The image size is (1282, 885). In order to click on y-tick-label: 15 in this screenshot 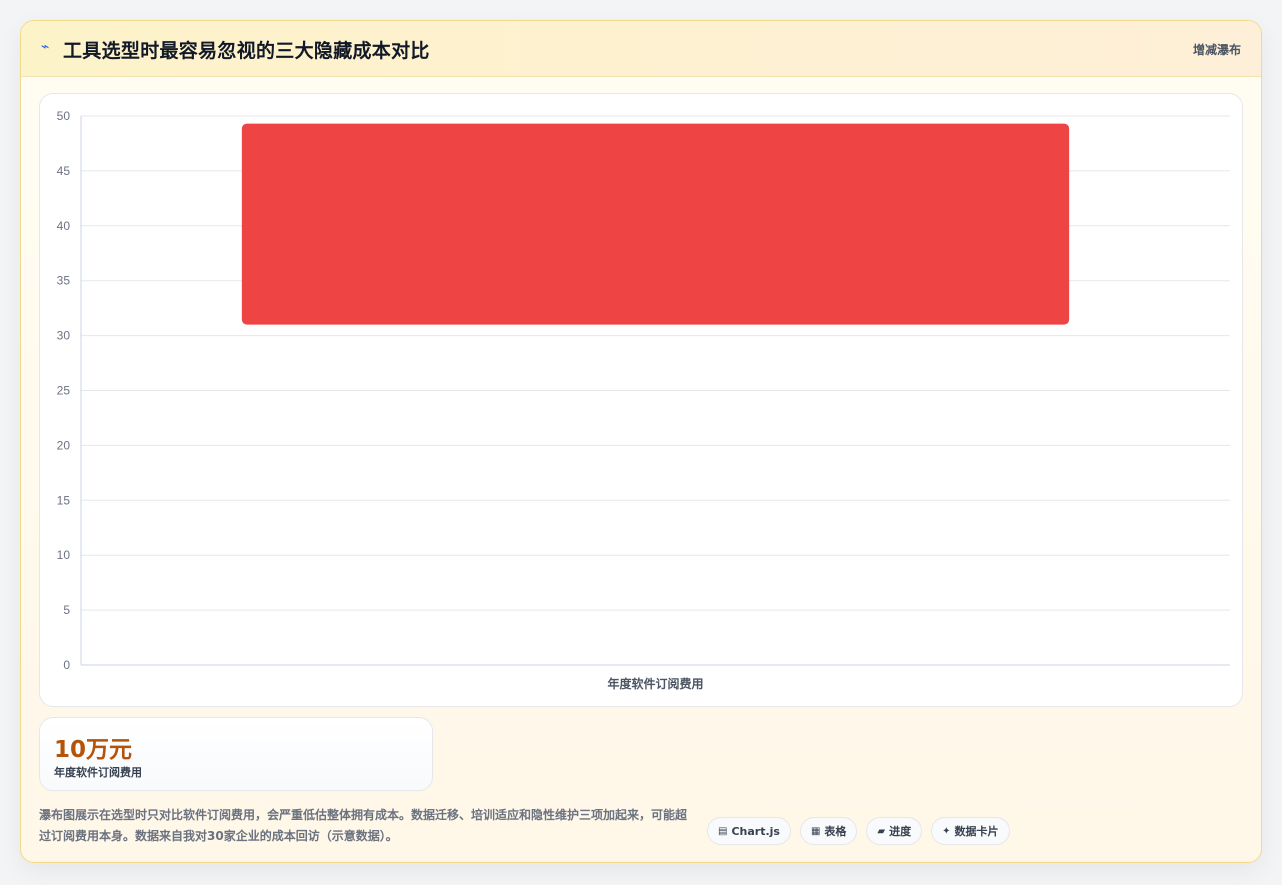, I will do `click(64, 500)`.